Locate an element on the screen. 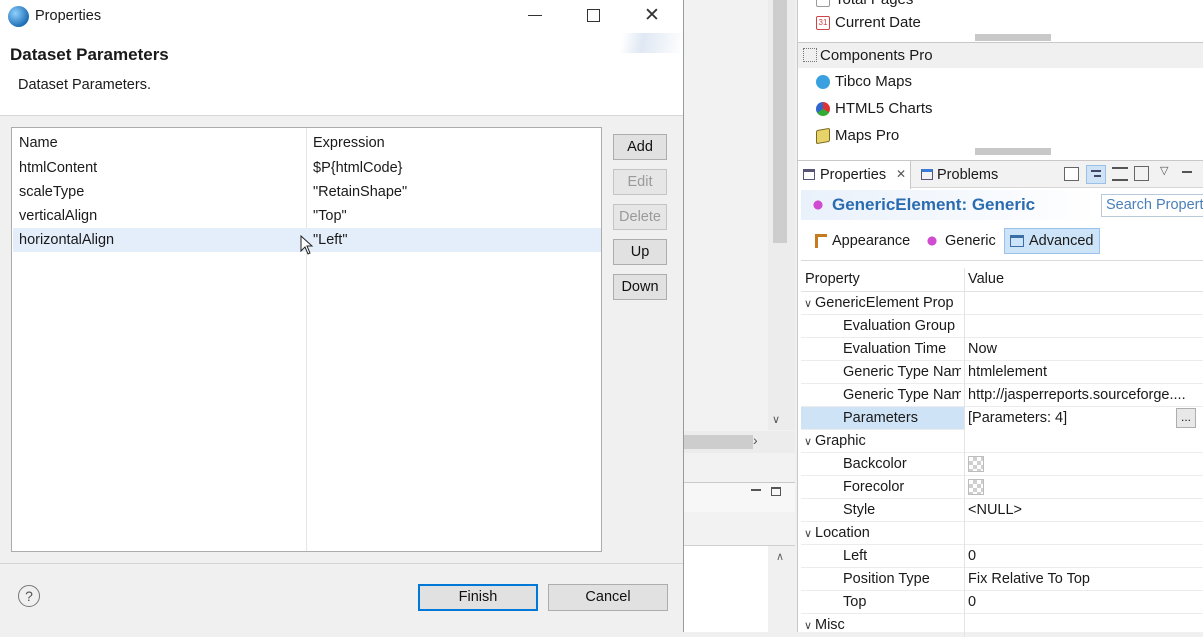 This screenshot has height=637, width=1203. new-view-icon is located at coordinates (1071, 174).